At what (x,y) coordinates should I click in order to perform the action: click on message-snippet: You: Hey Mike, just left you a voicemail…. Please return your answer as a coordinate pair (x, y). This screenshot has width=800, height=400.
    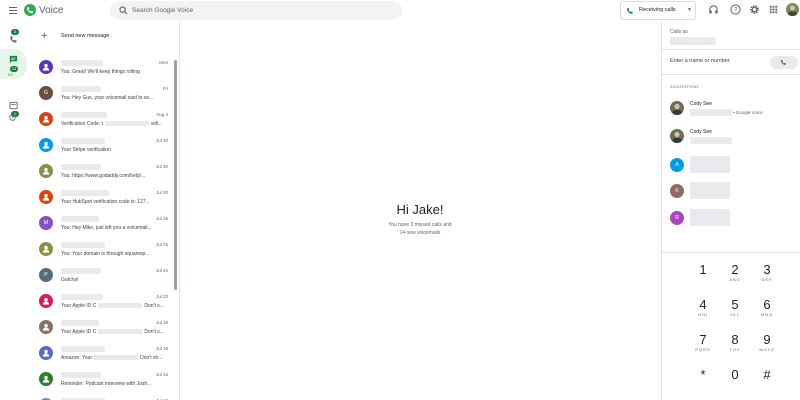
    Looking at the image, I should click on (116, 228).